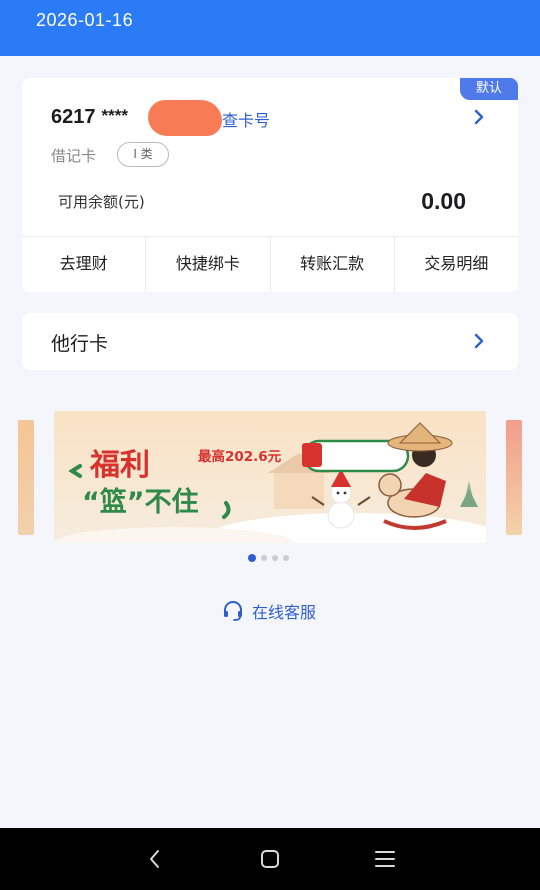  What do you see at coordinates (268, 558) in the screenshot?
I see `banner-pagination` at bounding box center [268, 558].